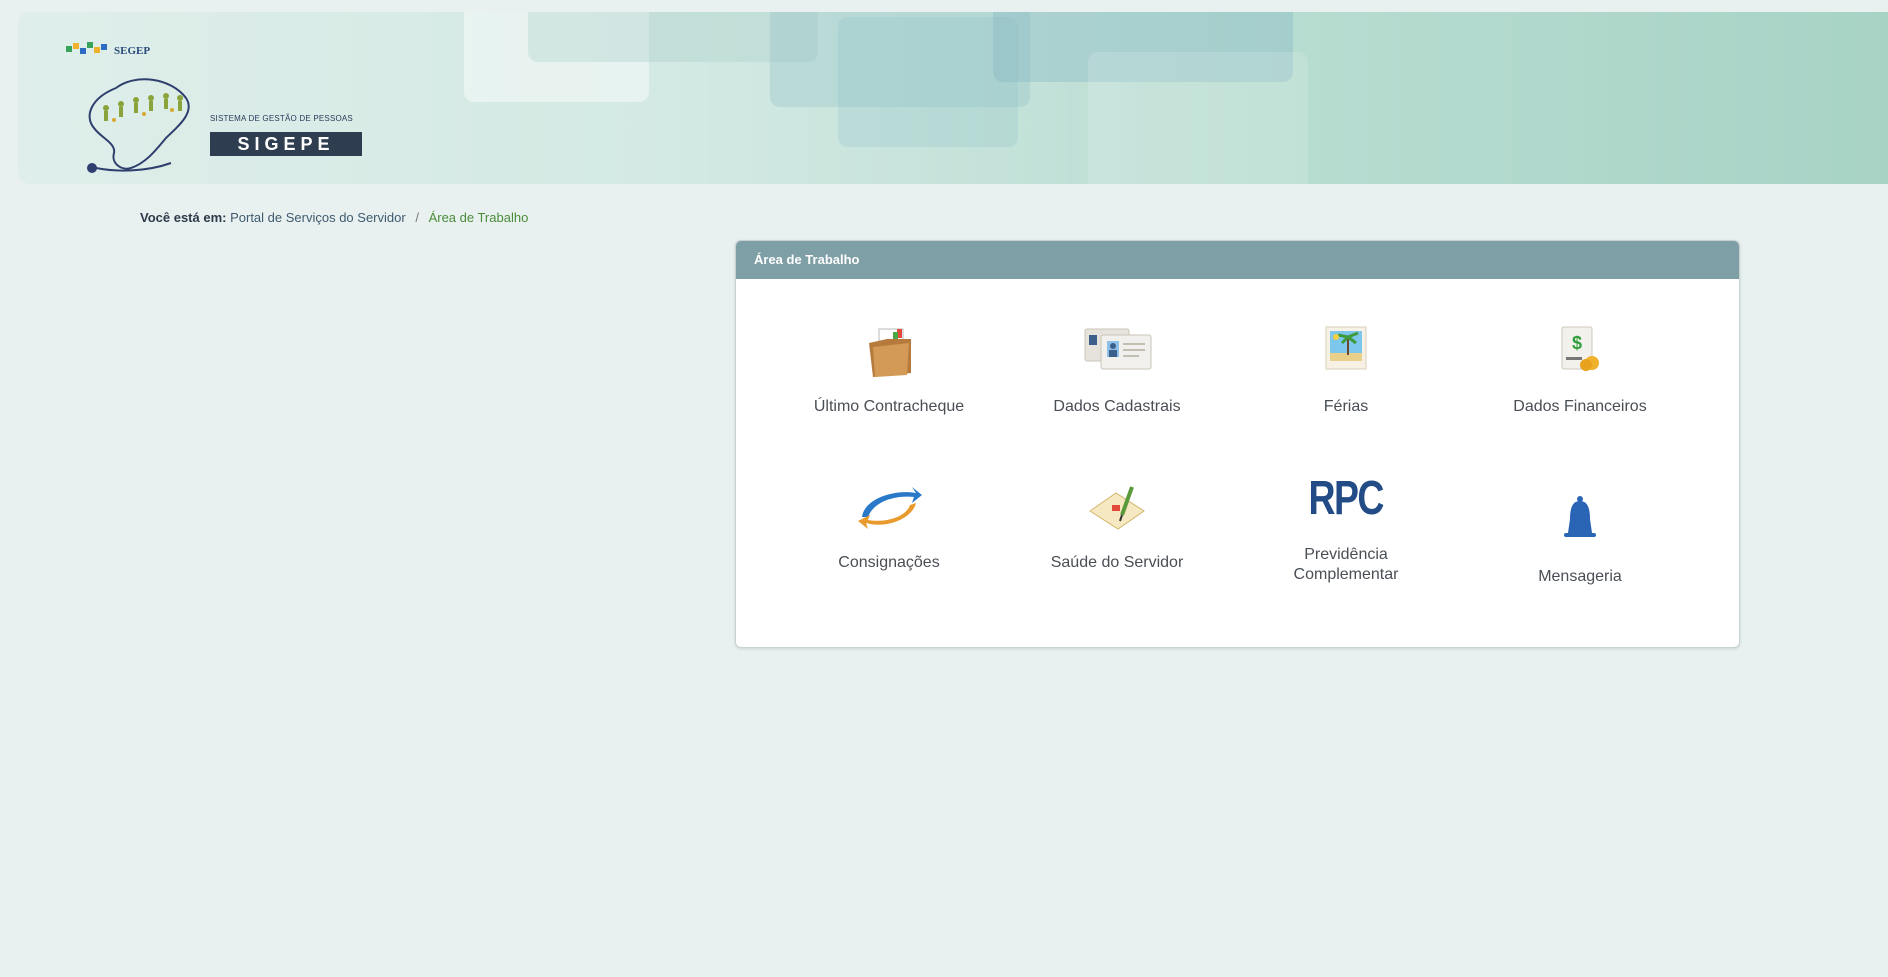 The width and height of the screenshot is (1888, 977). What do you see at coordinates (1580, 576) in the screenshot?
I see `tile-label: Mensageria` at bounding box center [1580, 576].